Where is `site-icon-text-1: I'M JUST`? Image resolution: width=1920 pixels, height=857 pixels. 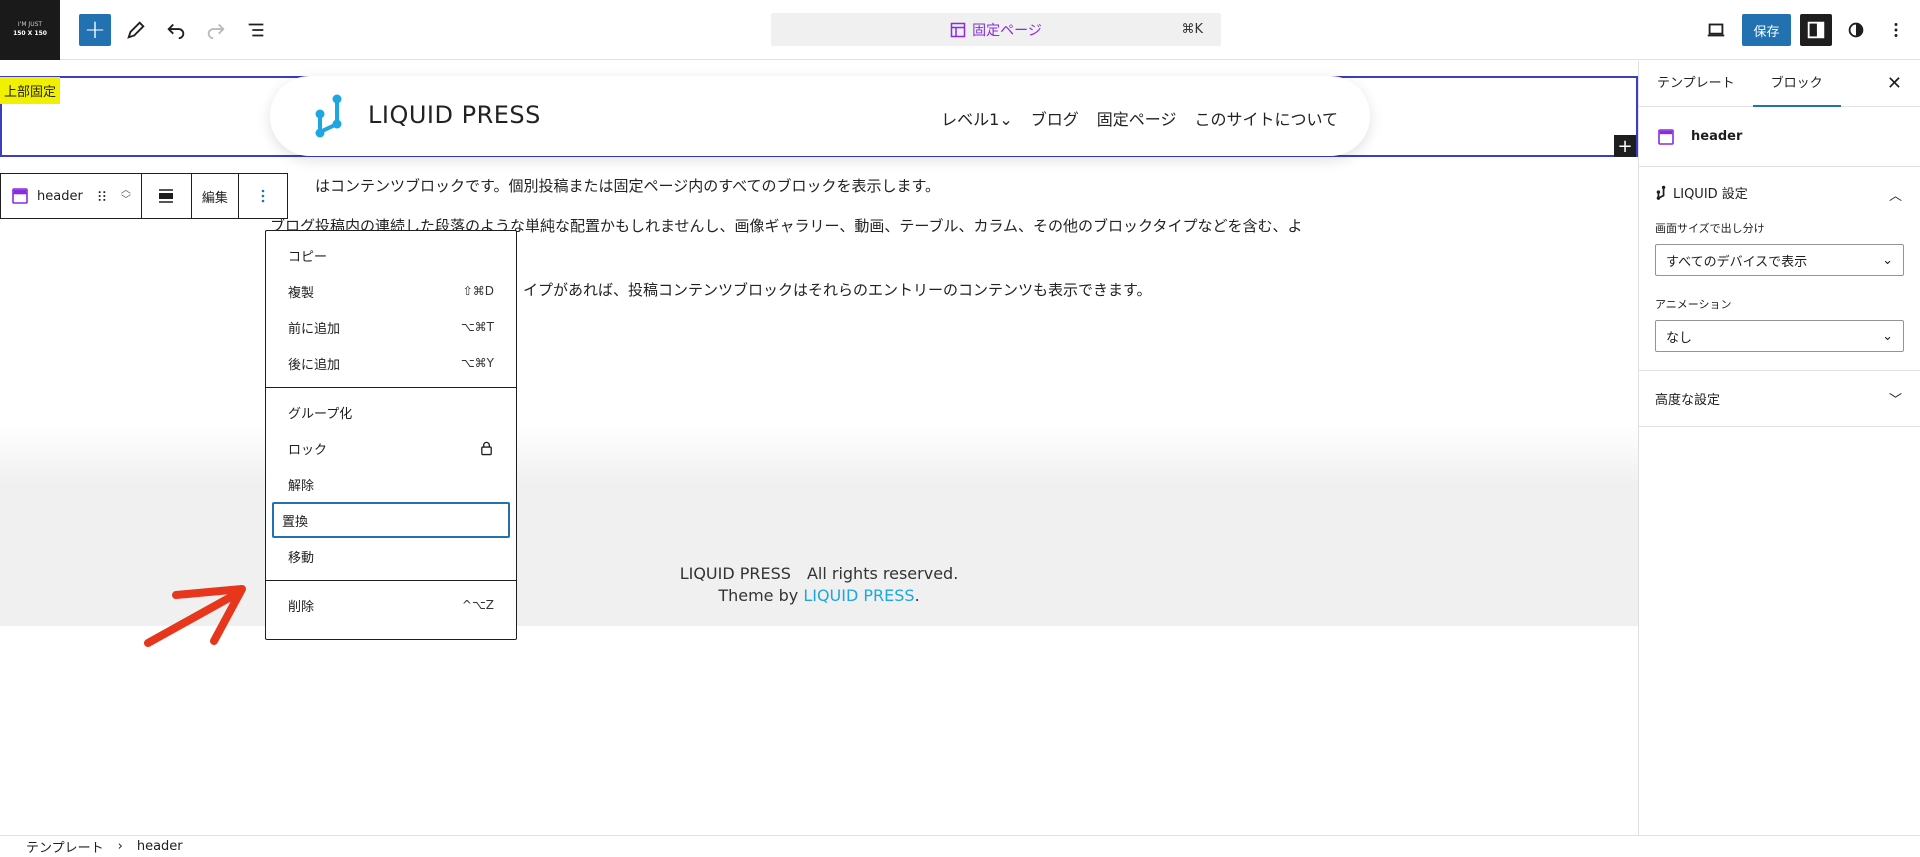 site-icon-text-1: I'M JUST is located at coordinates (30, 24).